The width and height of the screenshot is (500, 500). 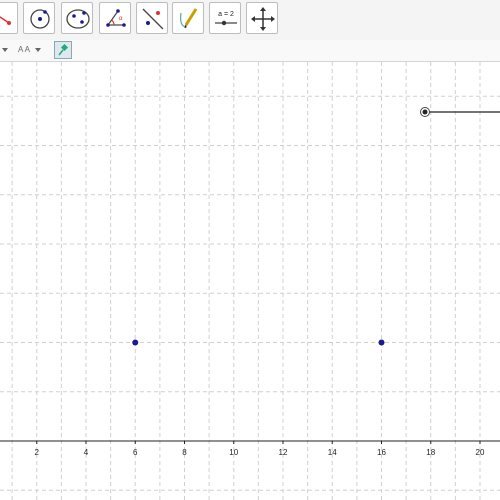 I want to click on x-axis-tick-label: 10, so click(x=233, y=452).